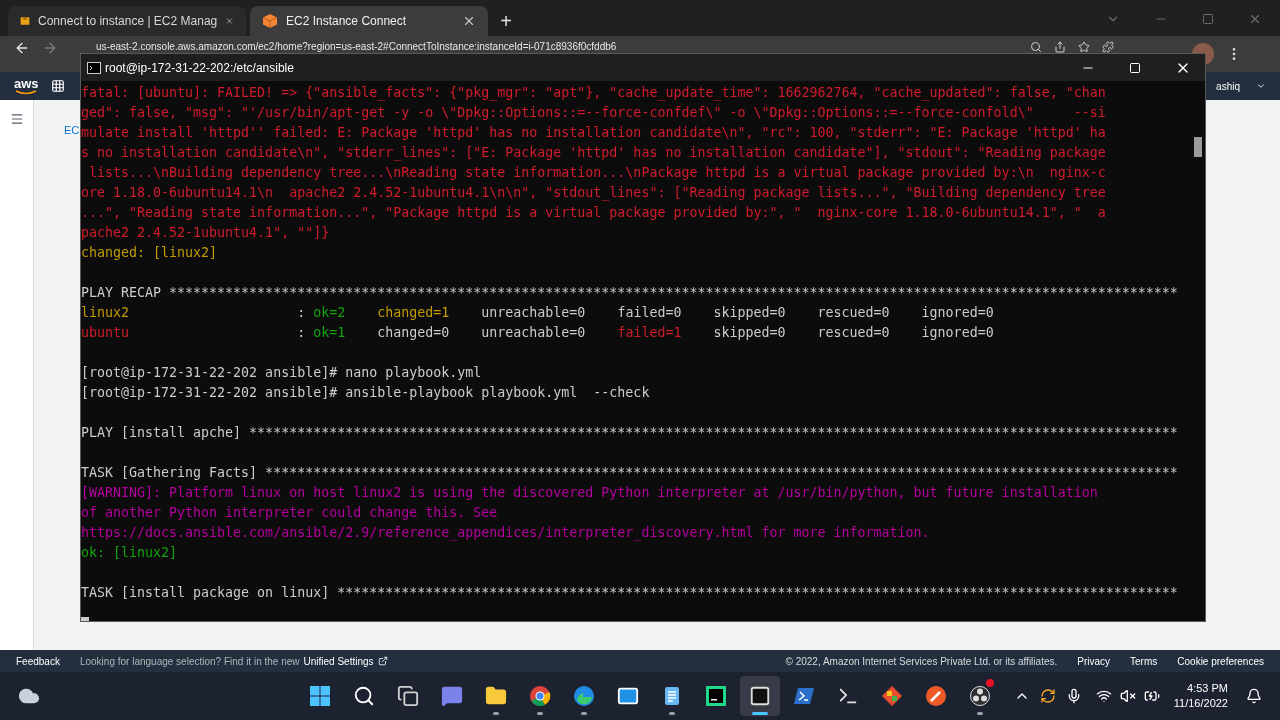 The height and width of the screenshot is (720, 1280). What do you see at coordinates (593, 152) in the screenshot?
I see `terminal-text: s no installation candidate\n", "stderr_lines": ["E: Package 'httpd' has no installation candidate"], "stdout": "Reading package` at bounding box center [593, 152].